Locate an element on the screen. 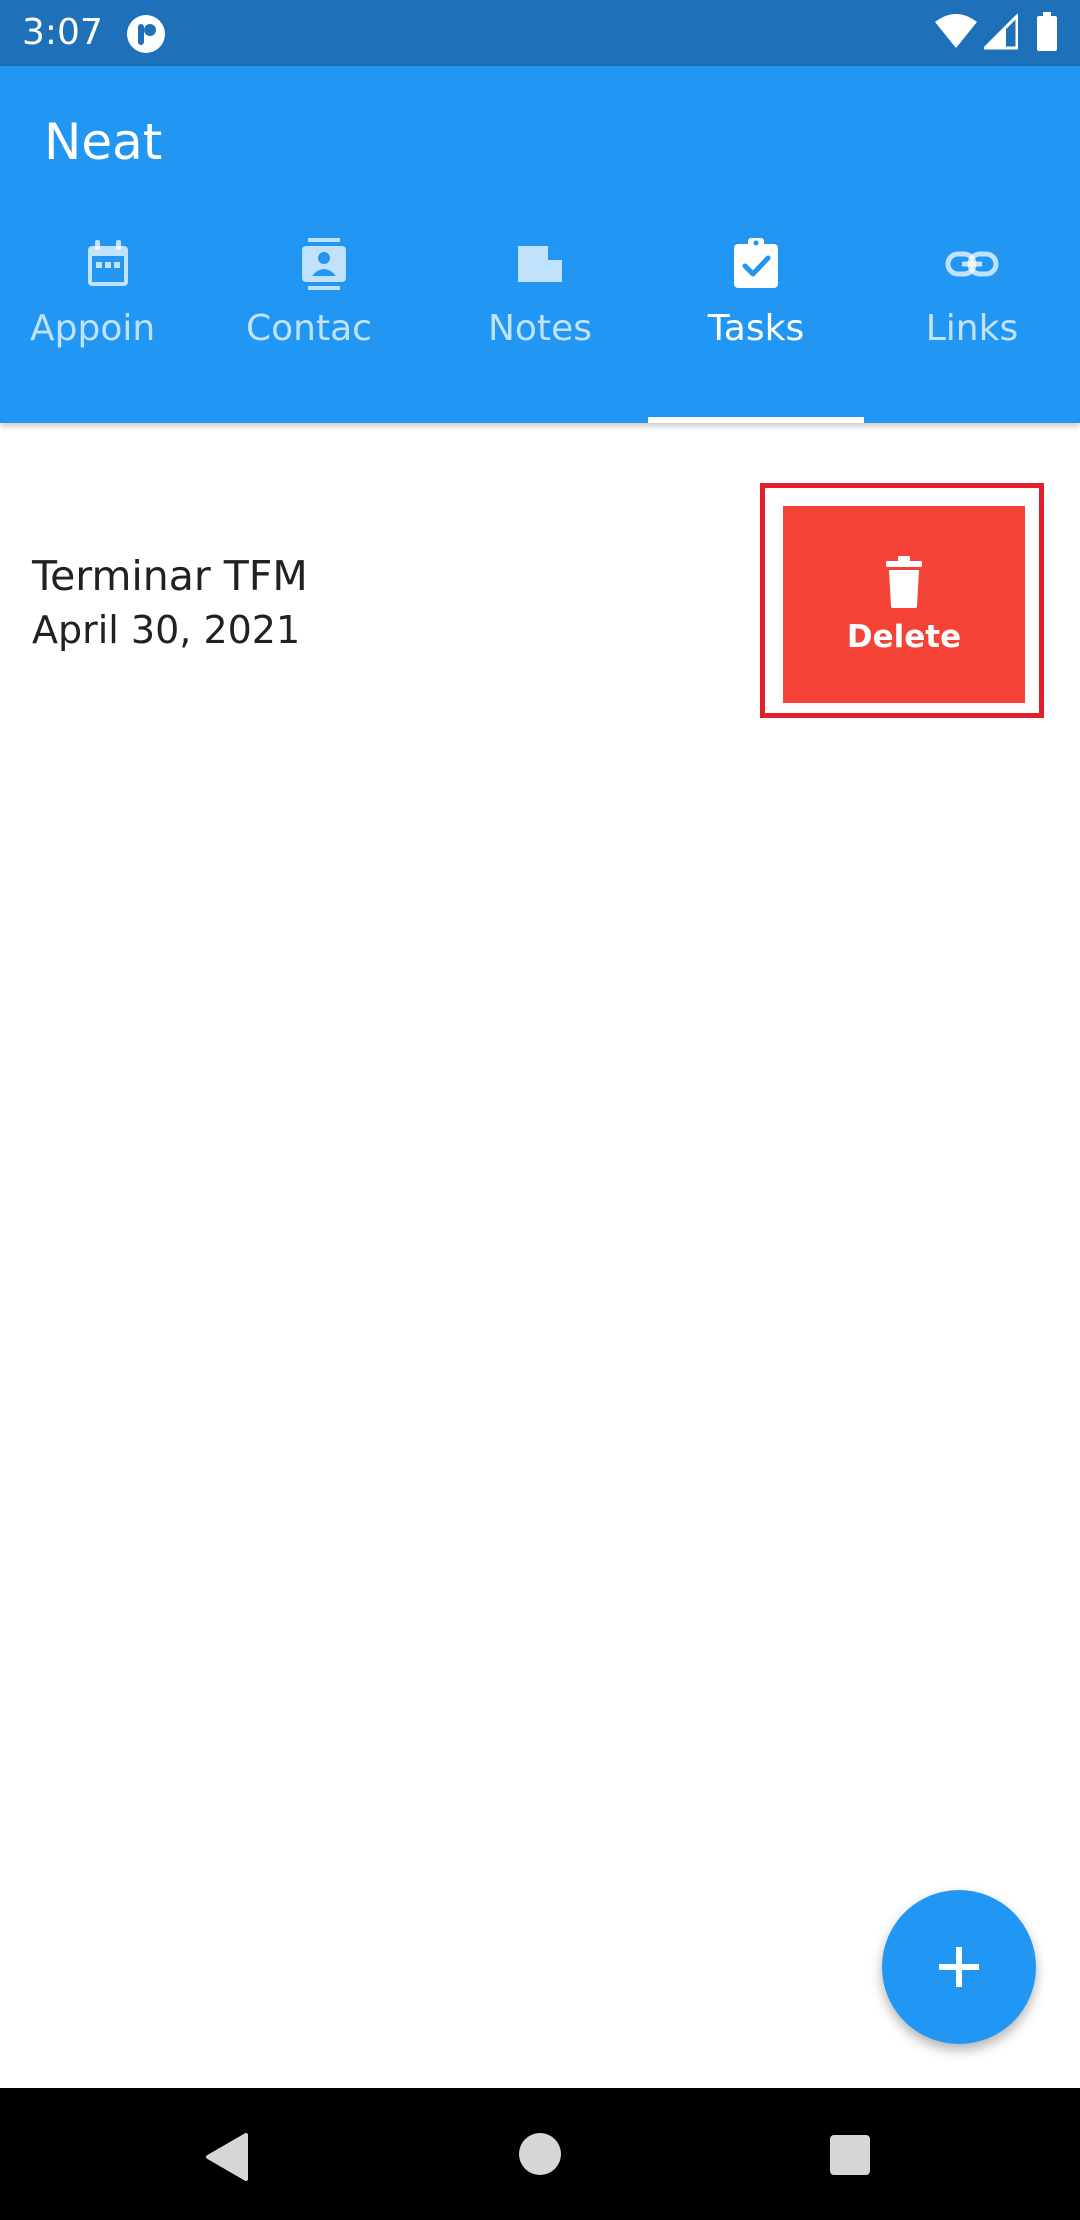 This screenshot has width=1080, height=2220. home-icon is located at coordinates (540, 2154).